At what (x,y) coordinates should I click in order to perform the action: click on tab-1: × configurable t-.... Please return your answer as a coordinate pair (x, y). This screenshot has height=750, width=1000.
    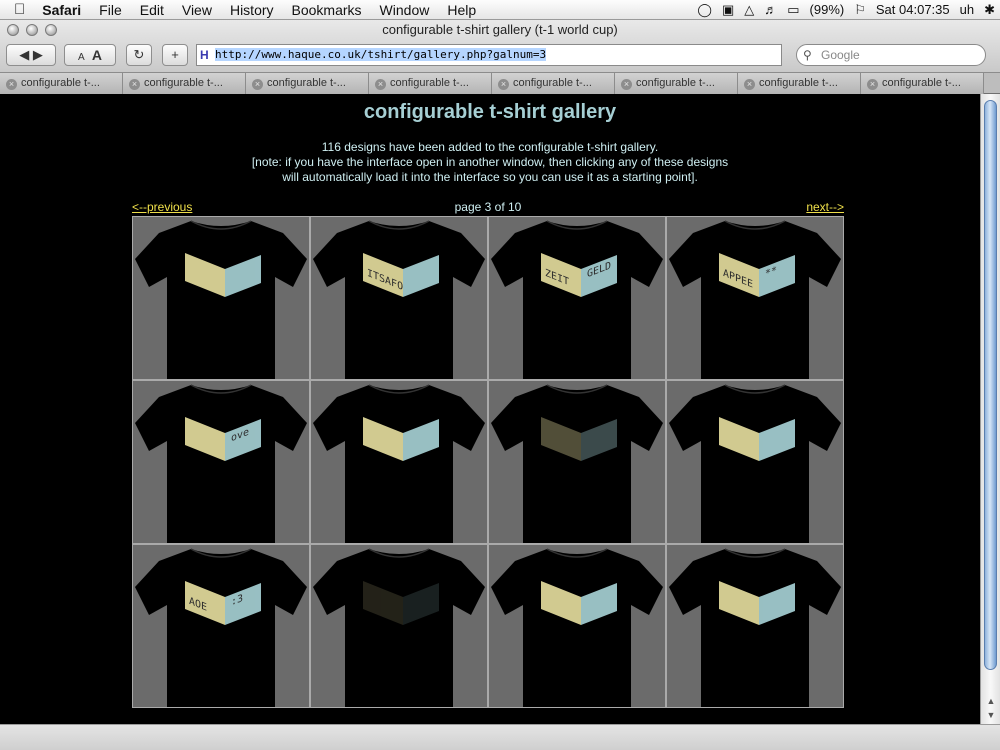
    Looking at the image, I should click on (61, 83).